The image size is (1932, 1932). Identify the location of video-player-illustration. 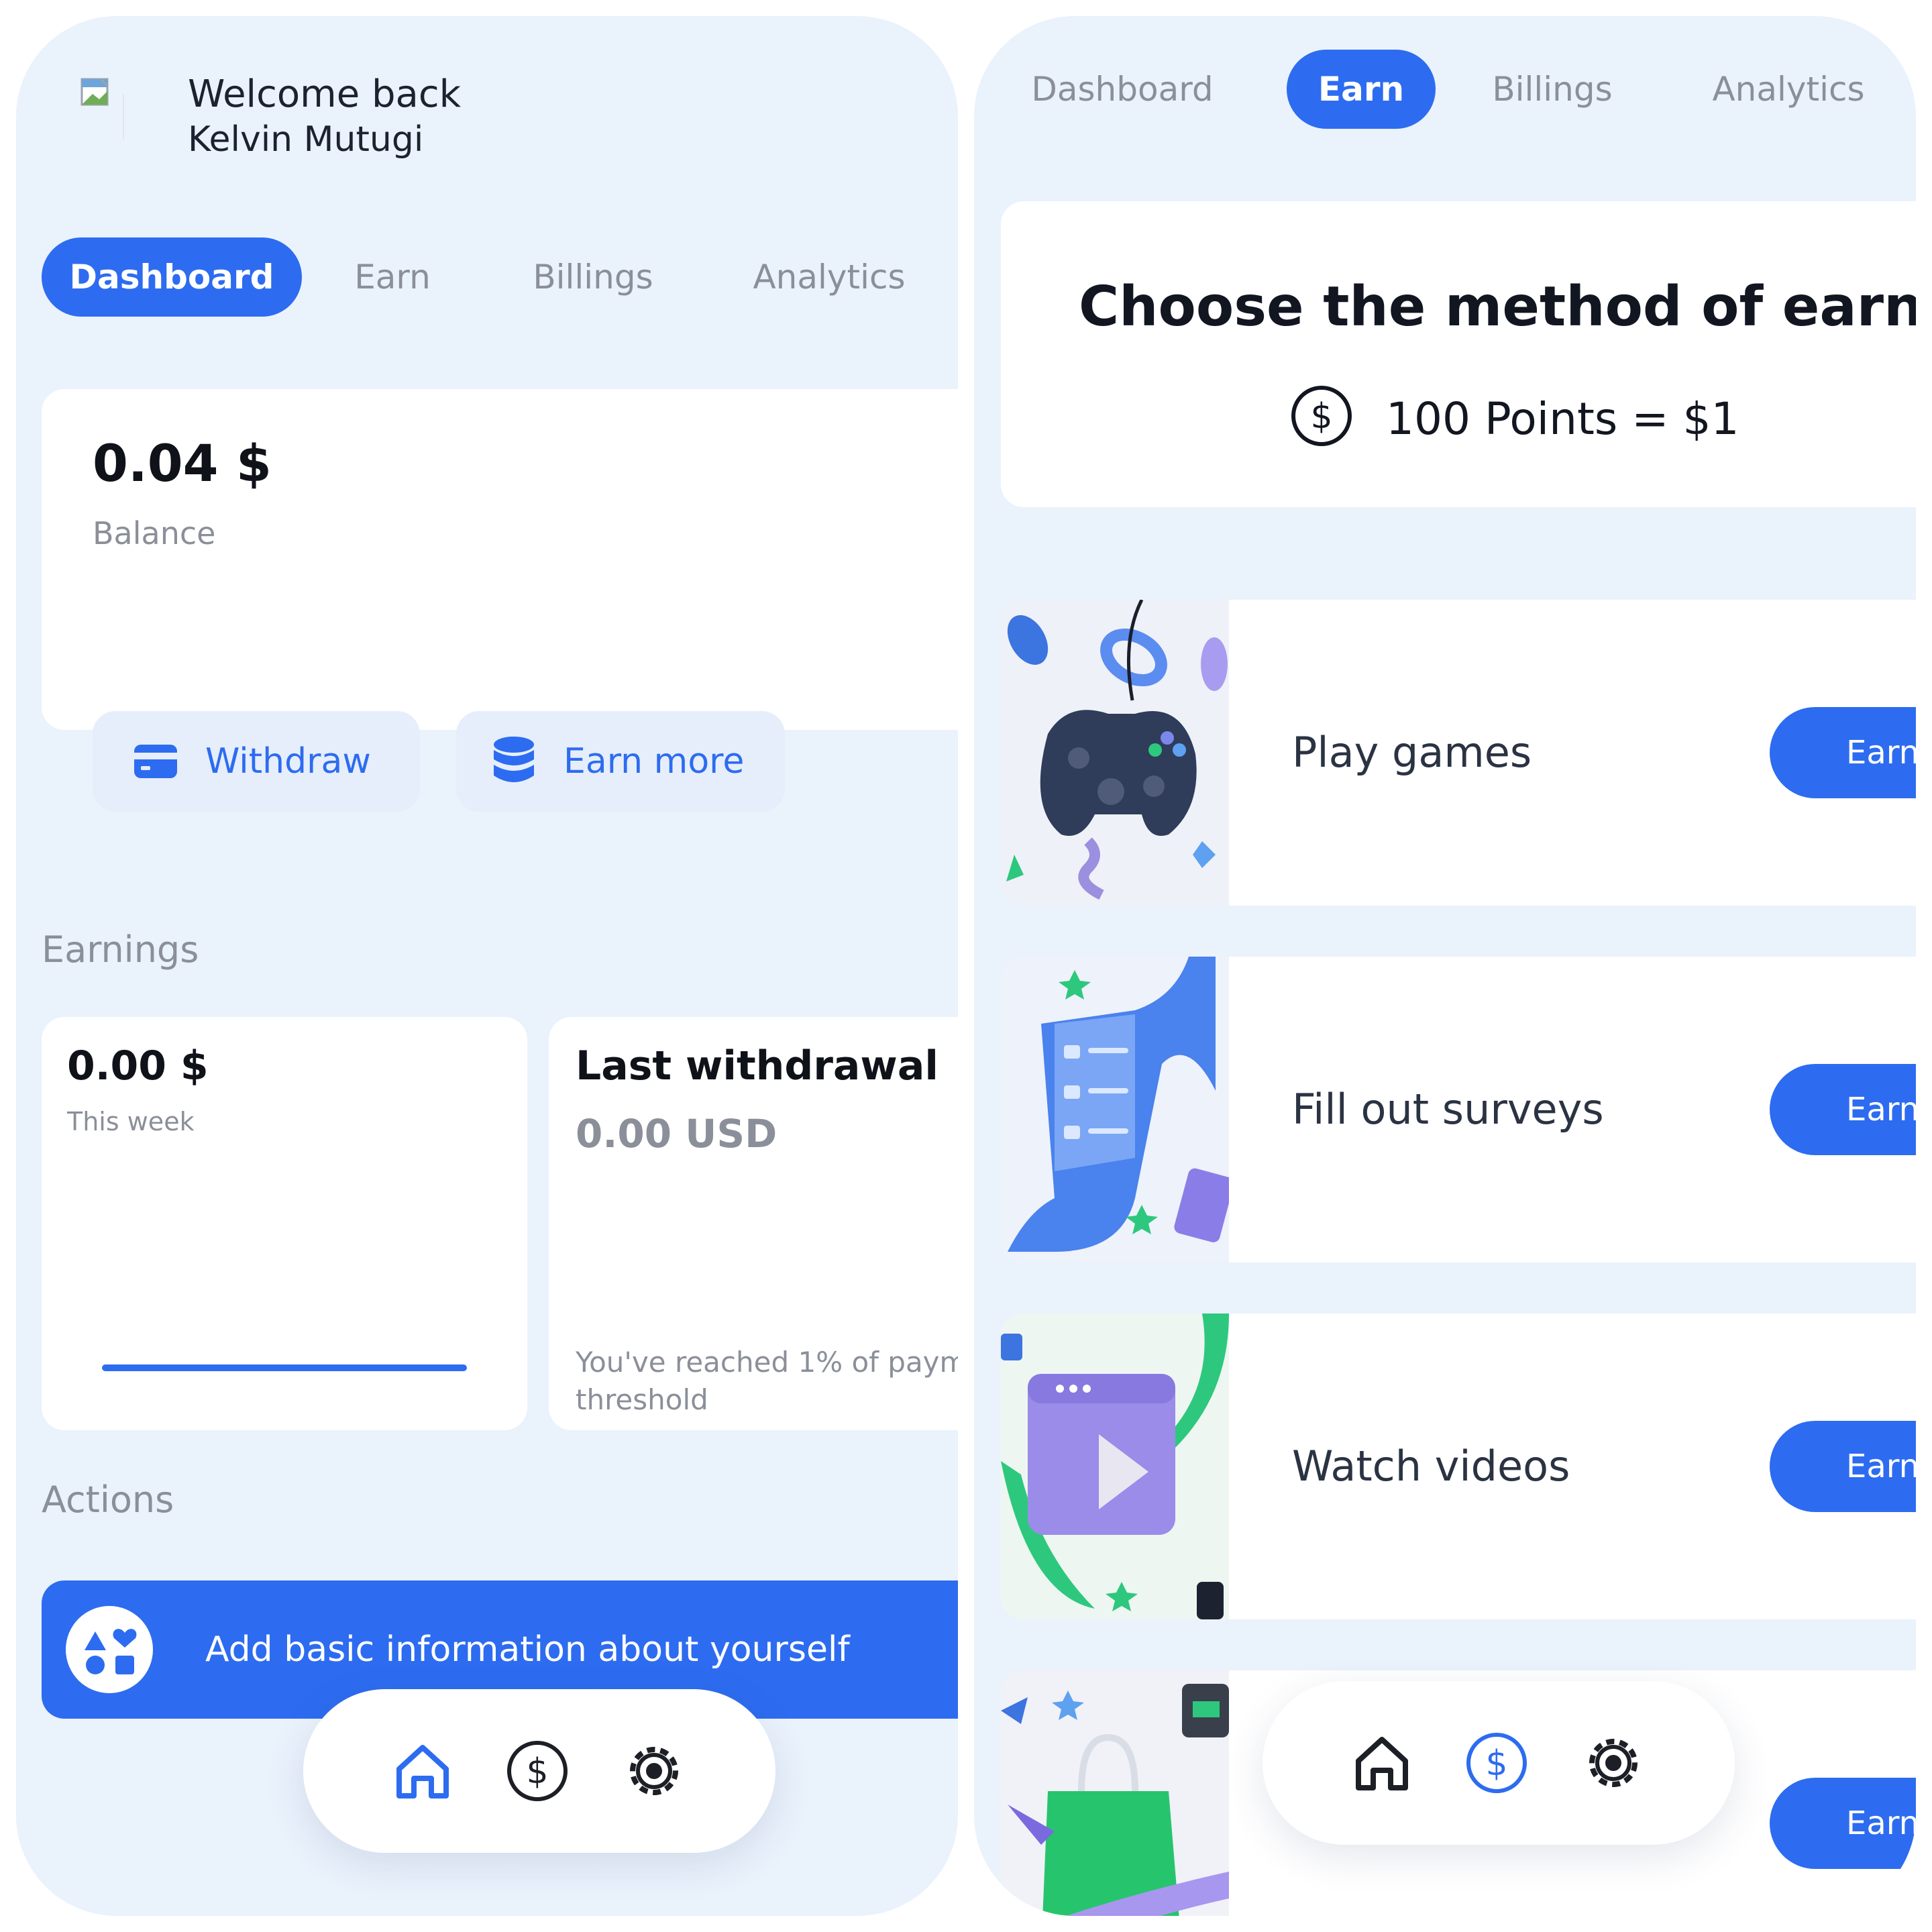
(1115, 1466).